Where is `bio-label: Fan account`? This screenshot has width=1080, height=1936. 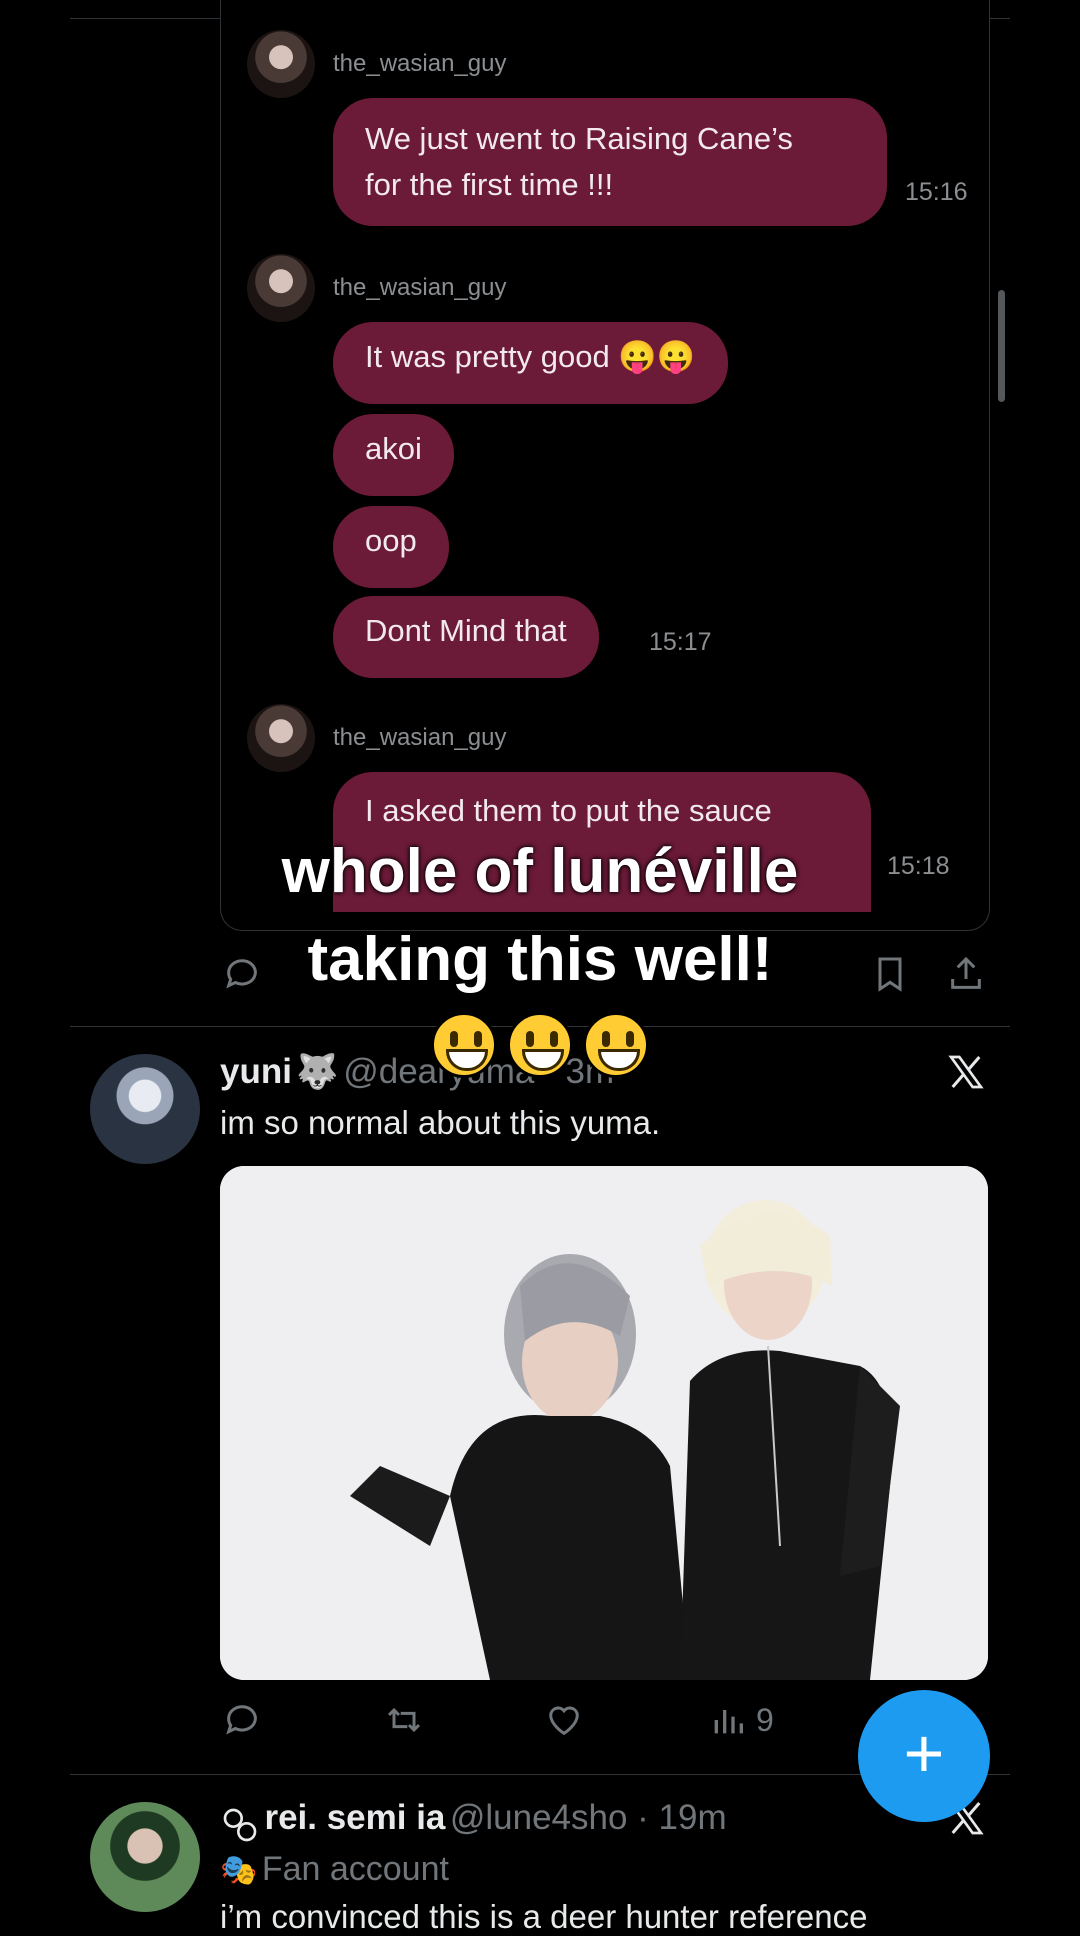 bio-label: Fan account is located at coordinates (355, 1869).